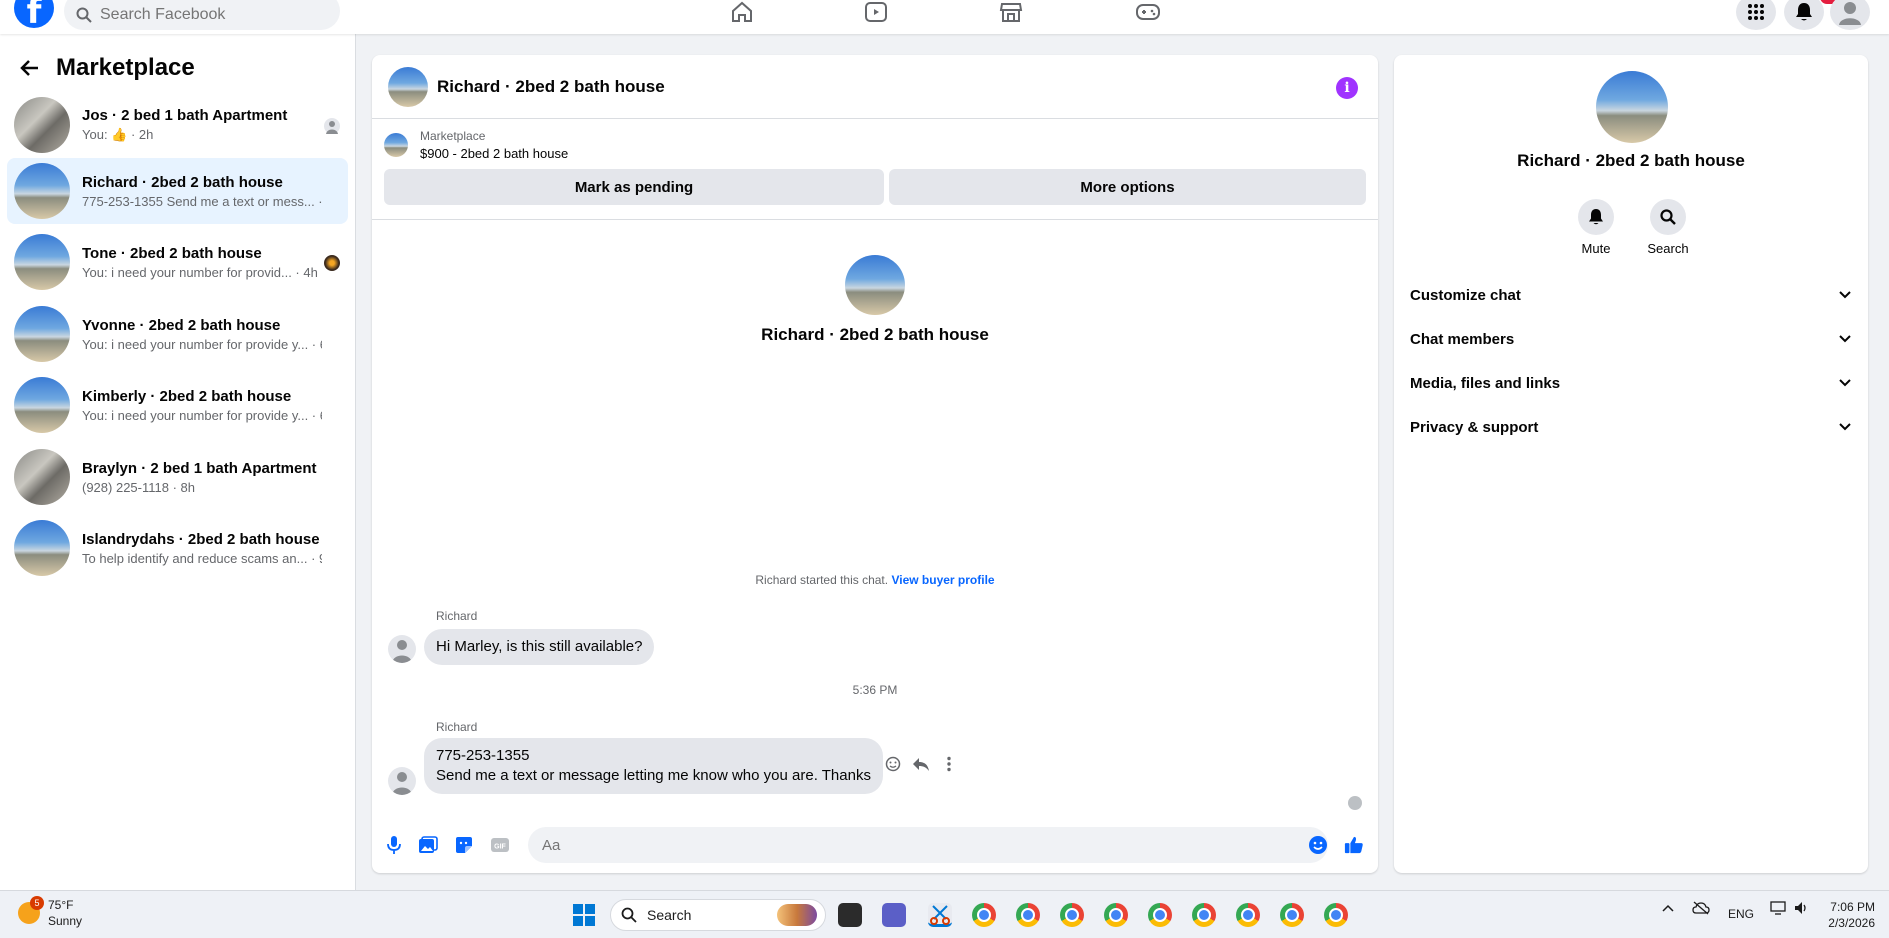 The height and width of the screenshot is (938, 1889). What do you see at coordinates (1127, 187) in the screenshot?
I see `more-options-button: More options` at bounding box center [1127, 187].